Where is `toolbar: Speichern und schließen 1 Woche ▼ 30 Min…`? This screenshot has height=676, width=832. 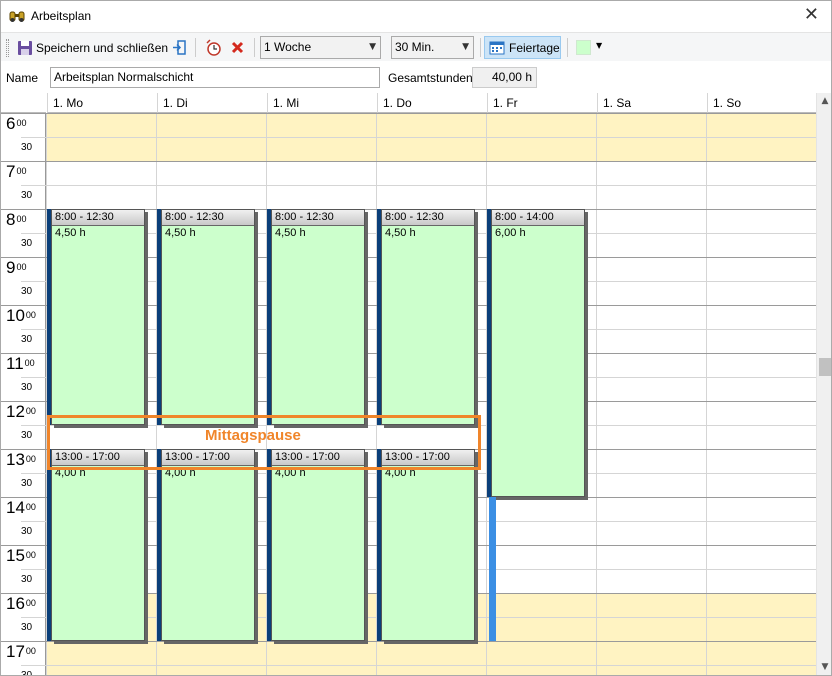 toolbar: Speichern und schließen 1 Woche ▼ 30 Min… is located at coordinates (416, 46).